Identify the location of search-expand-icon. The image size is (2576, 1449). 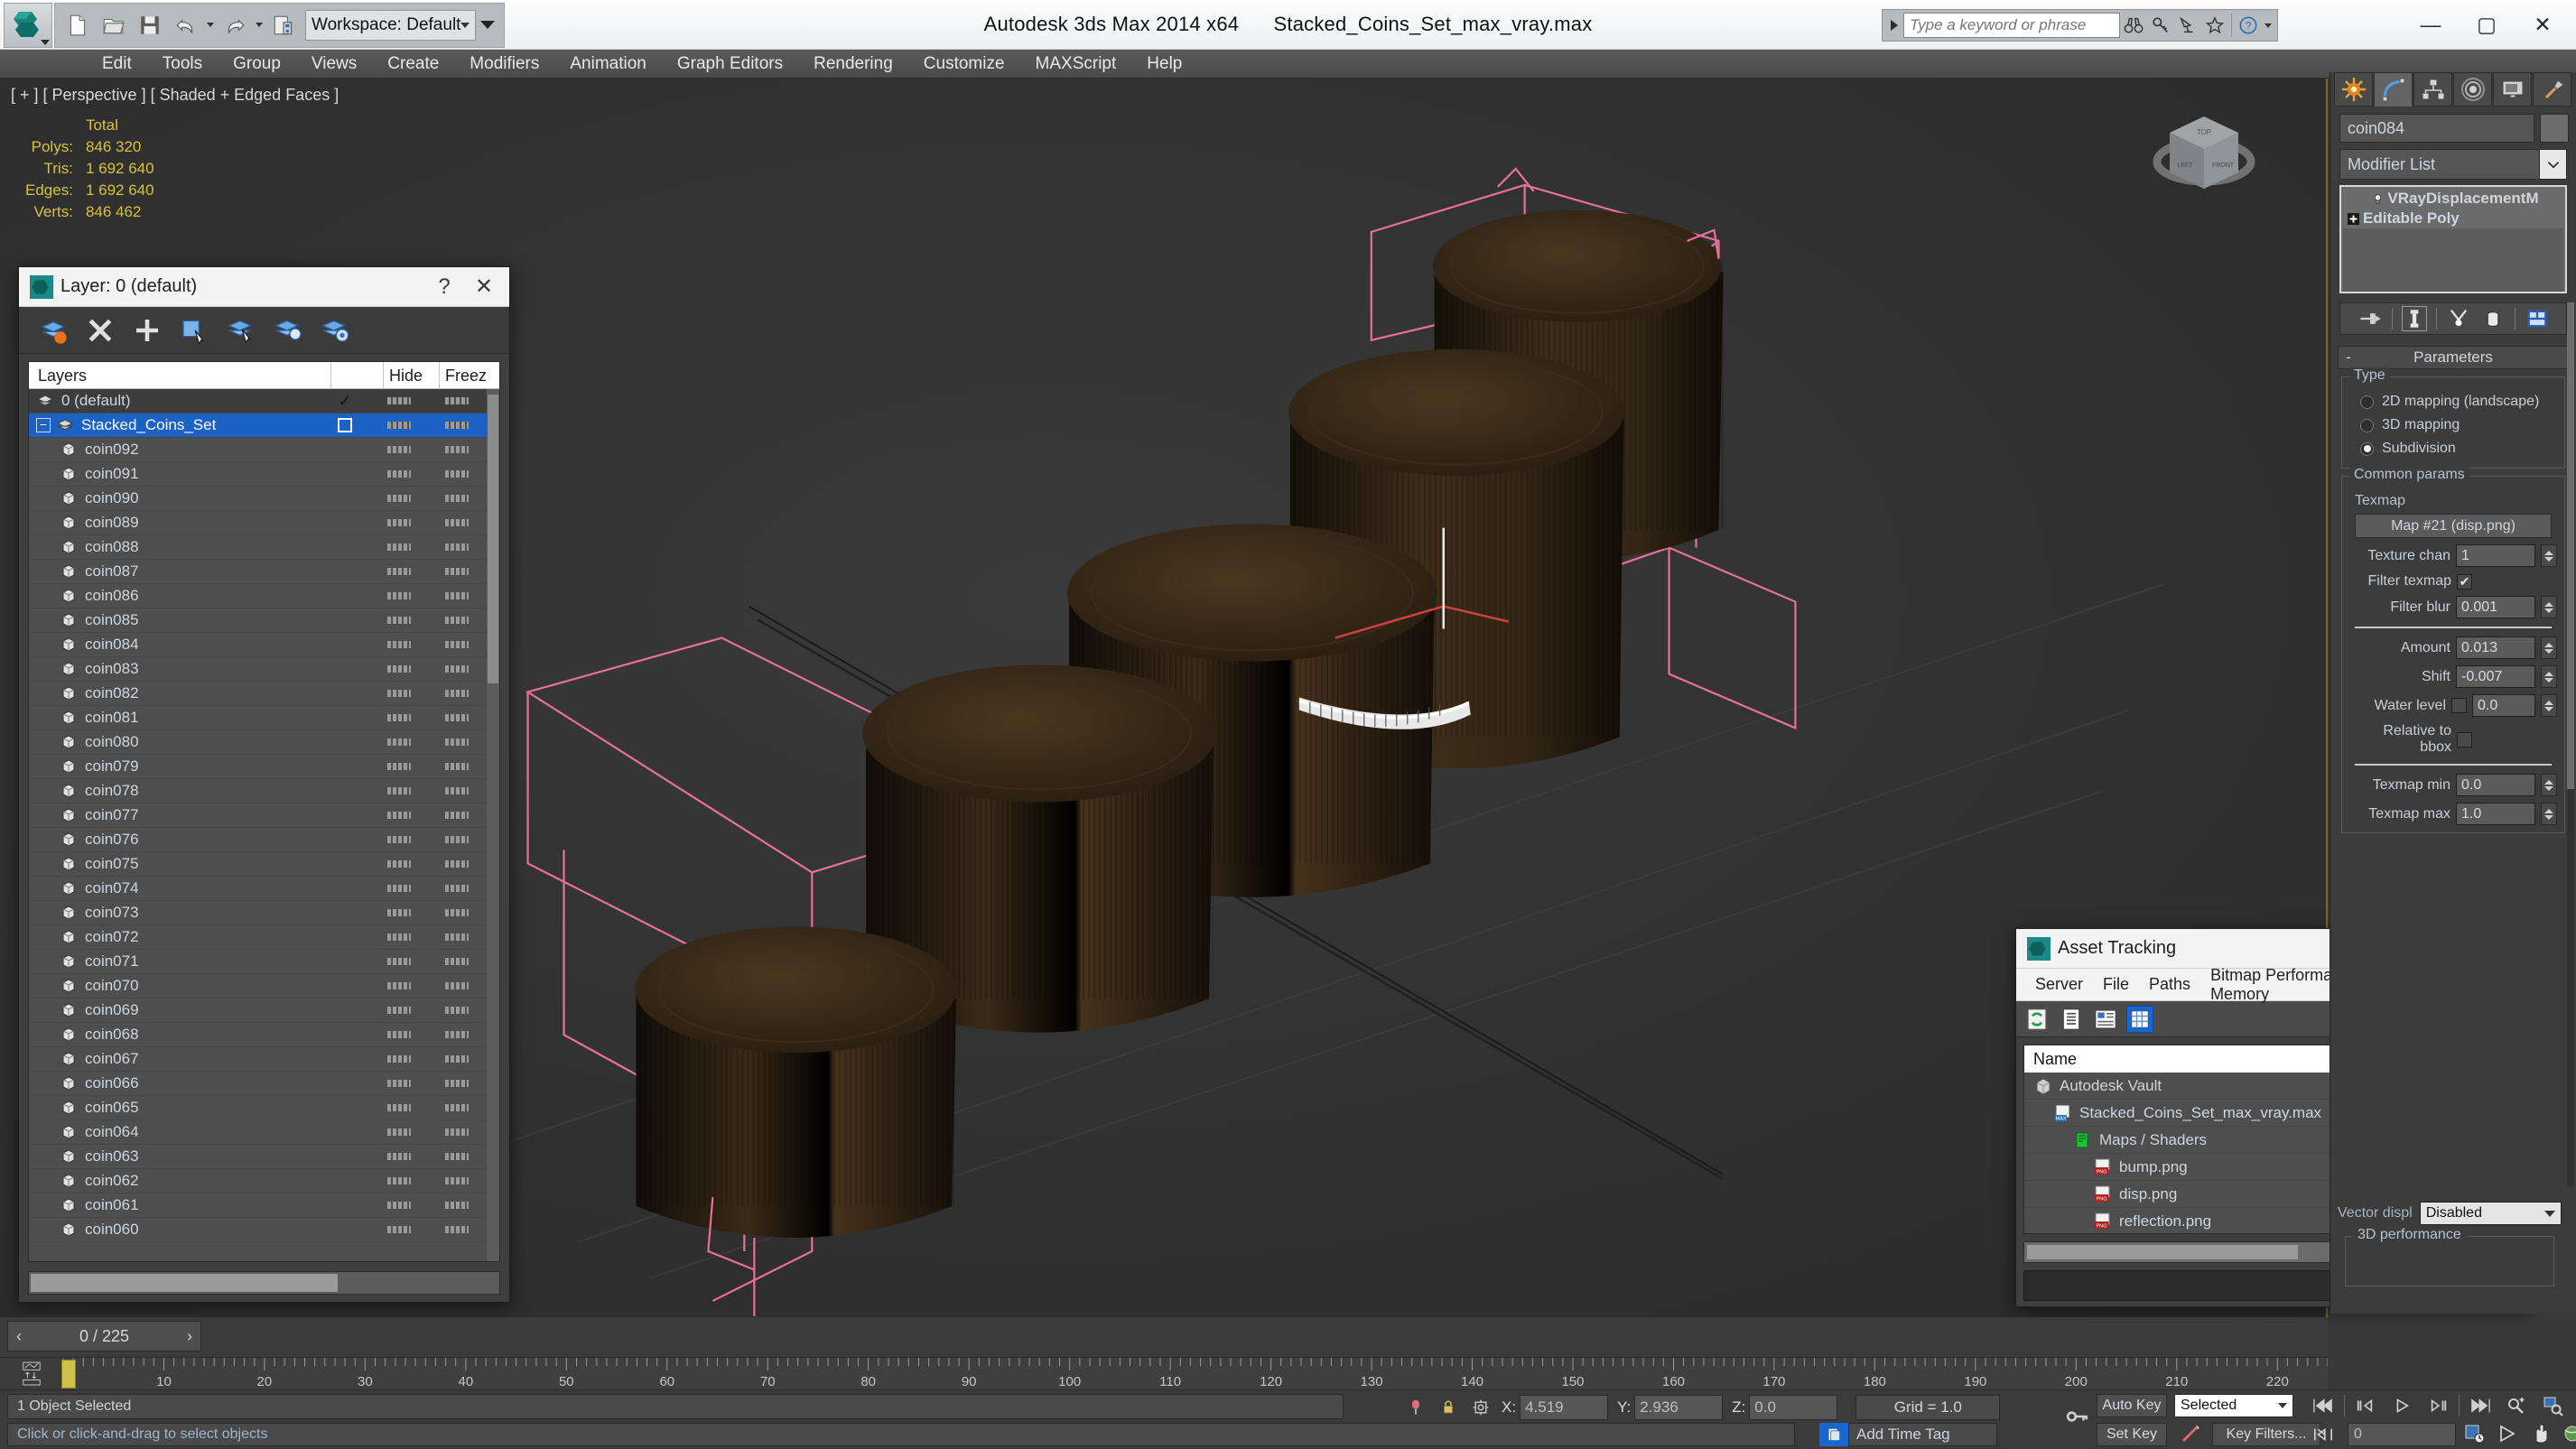
(1894, 25).